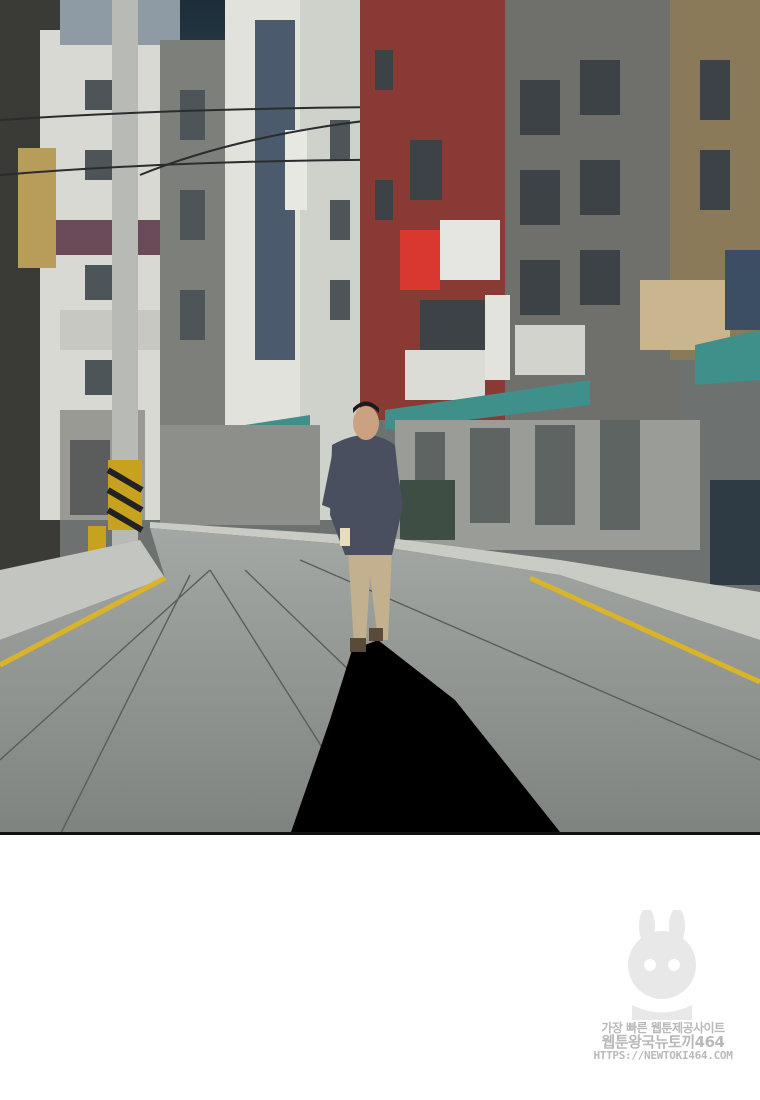 The width and height of the screenshot is (760, 1100). What do you see at coordinates (663, 1041) in the screenshot?
I see `watermark-site-name: 웹툰왕국뉴토끼464` at bounding box center [663, 1041].